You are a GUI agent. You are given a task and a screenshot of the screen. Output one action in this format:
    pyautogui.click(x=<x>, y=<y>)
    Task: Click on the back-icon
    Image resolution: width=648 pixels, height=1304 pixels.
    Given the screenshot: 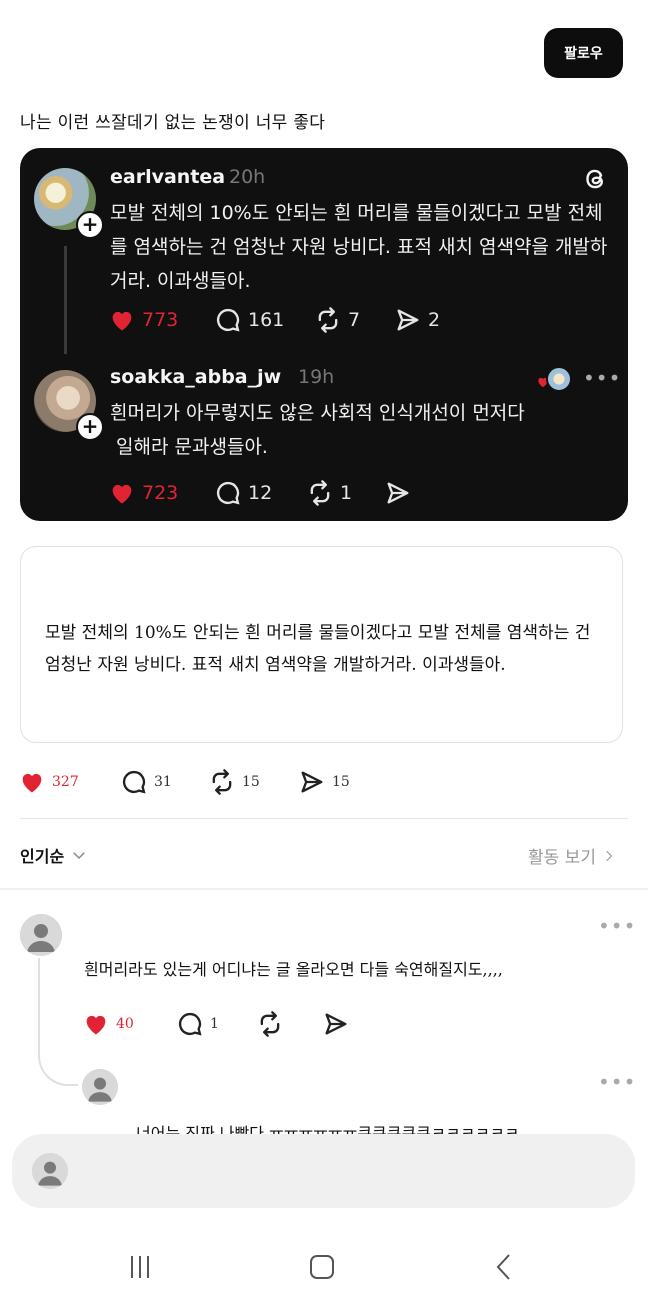 What is the action you would take?
    pyautogui.click(x=503, y=1267)
    